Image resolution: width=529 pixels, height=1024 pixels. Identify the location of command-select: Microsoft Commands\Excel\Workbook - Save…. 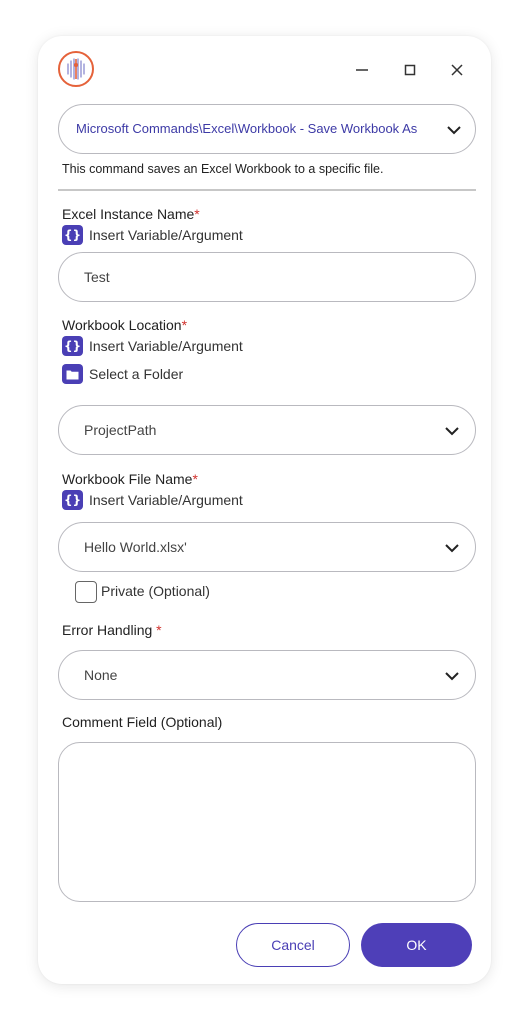
(267, 129).